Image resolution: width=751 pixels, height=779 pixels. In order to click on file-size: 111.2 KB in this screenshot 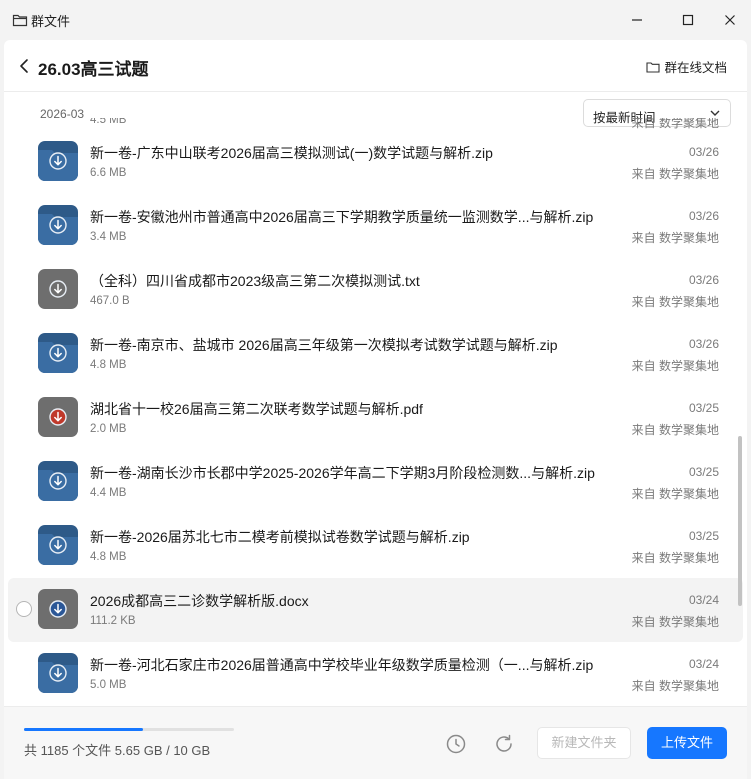, I will do `click(113, 621)`.